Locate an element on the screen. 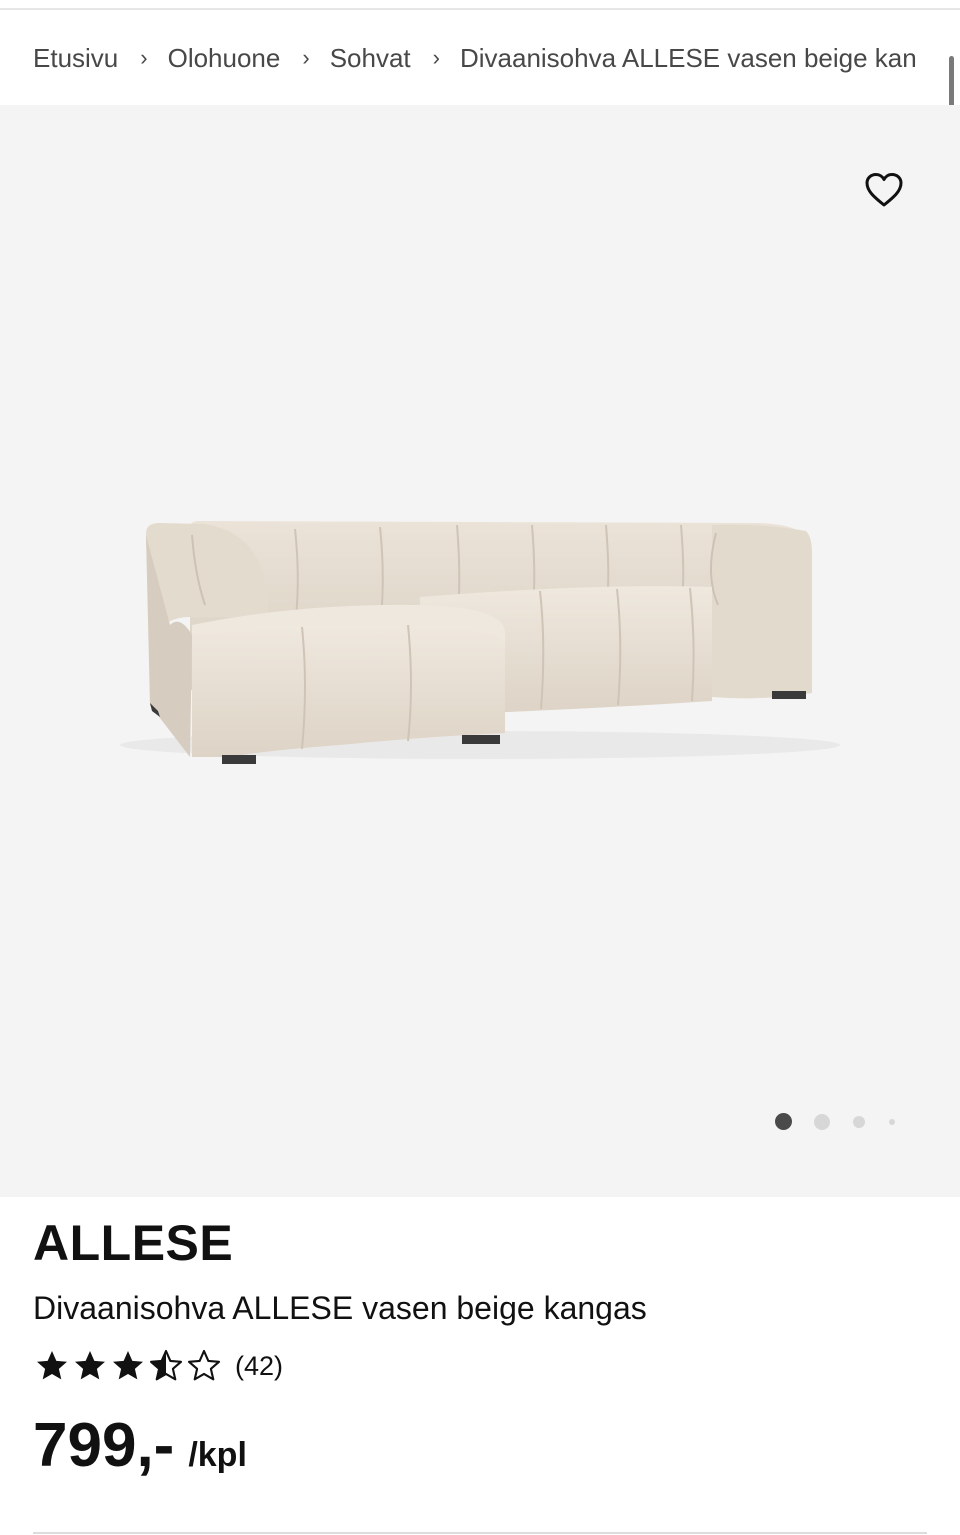  section-divider is located at coordinates (480, 1533).